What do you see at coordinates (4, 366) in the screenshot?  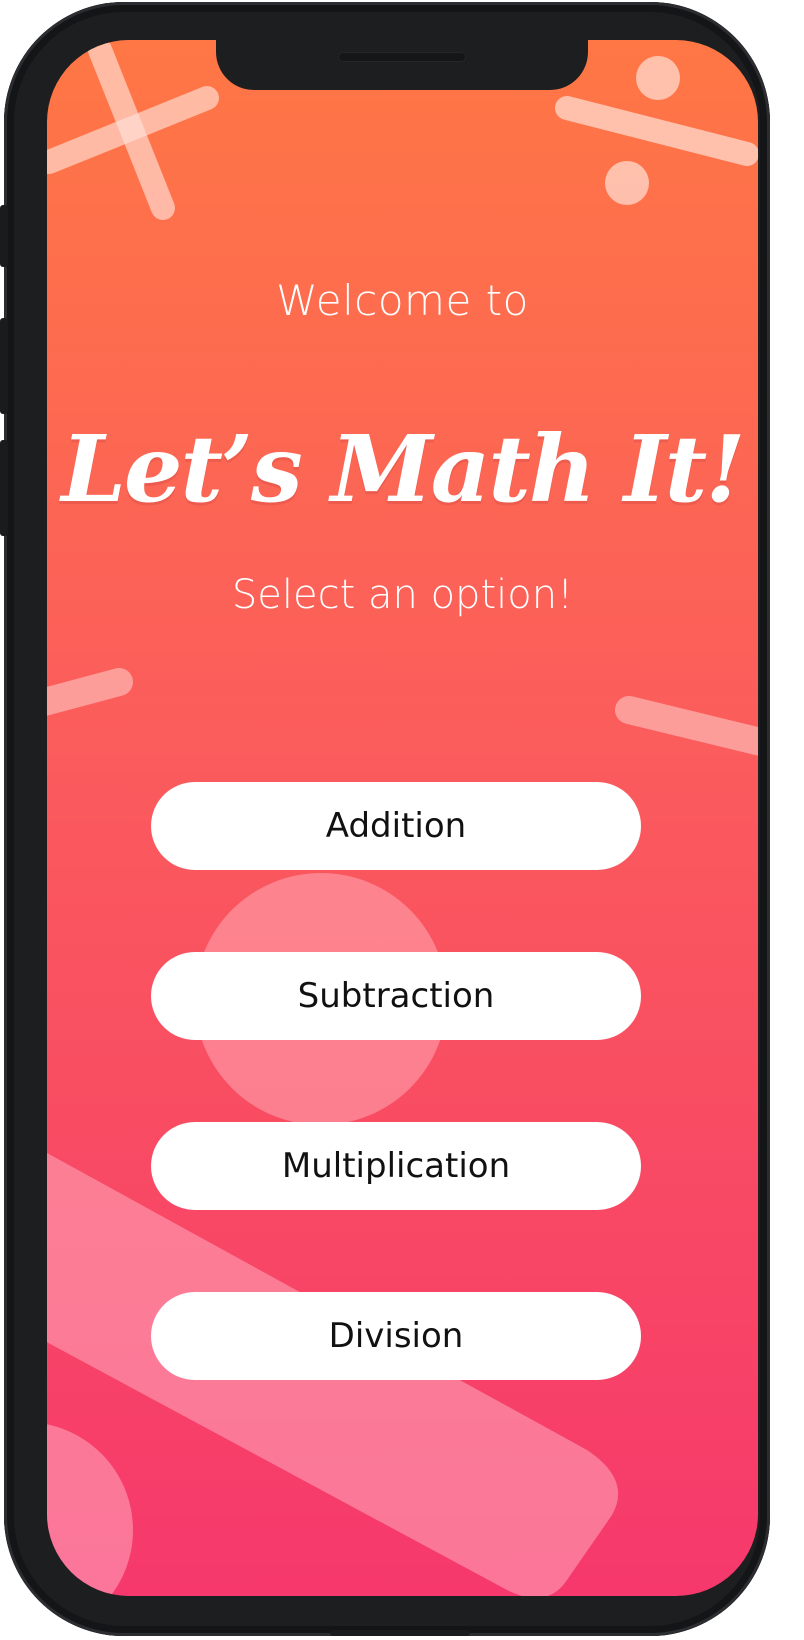 I see `volume-up-button` at bounding box center [4, 366].